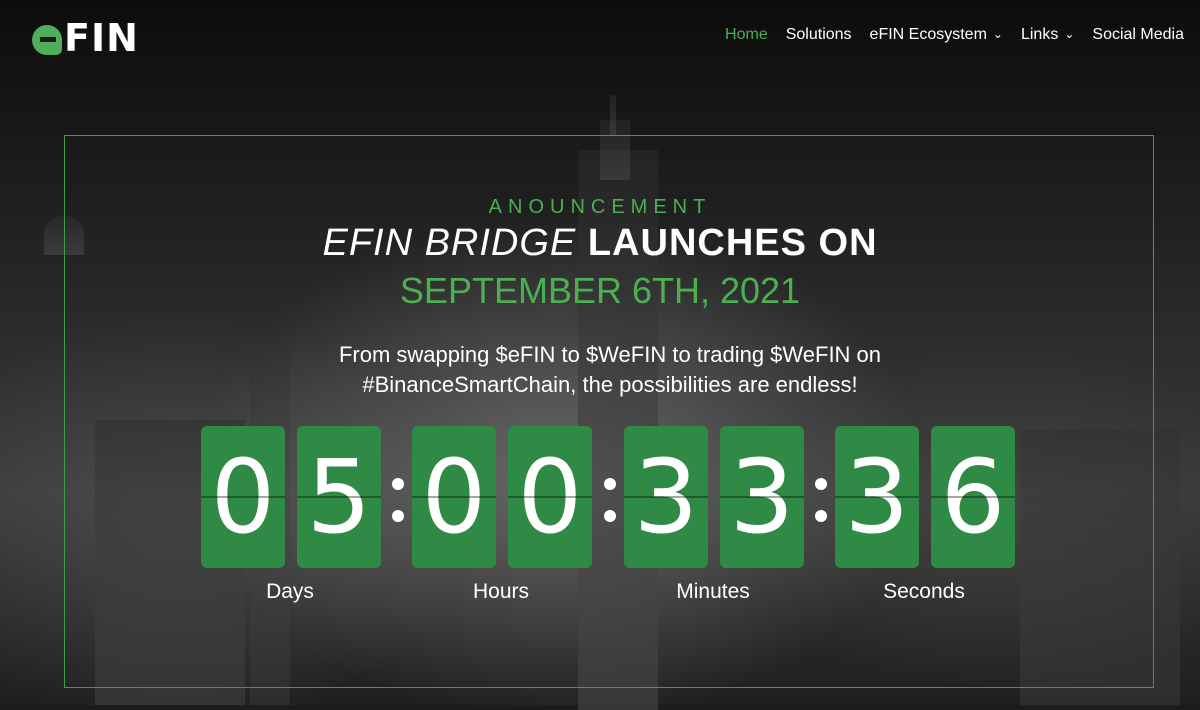  I want to click on nav-home: Home, so click(746, 35).